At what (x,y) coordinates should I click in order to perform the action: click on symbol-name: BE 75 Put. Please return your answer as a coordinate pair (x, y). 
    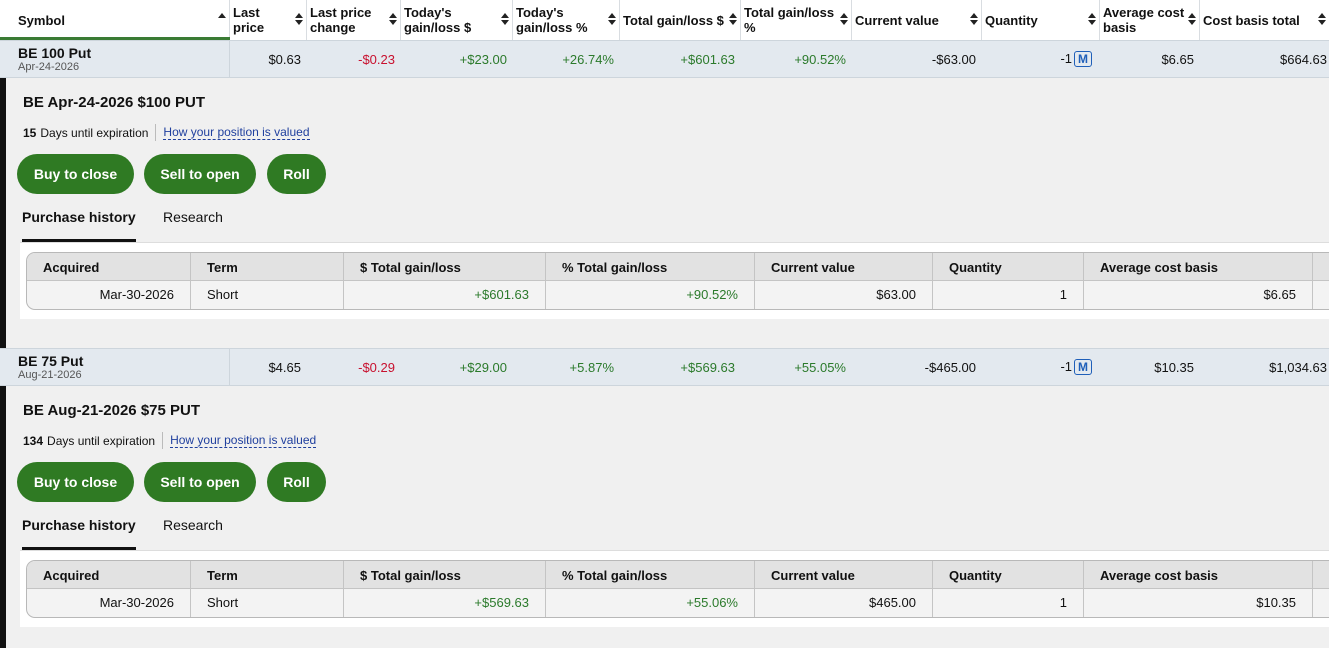
    Looking at the image, I should click on (51, 361).